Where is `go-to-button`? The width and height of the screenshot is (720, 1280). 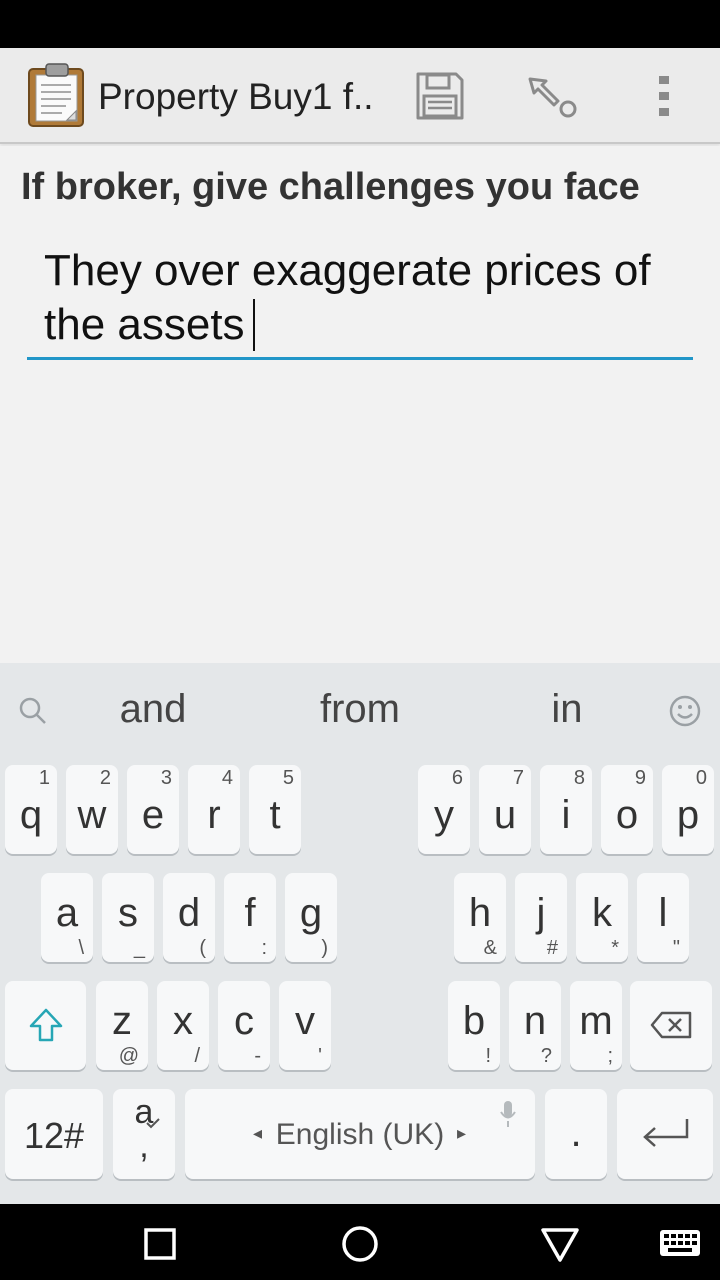 go-to-button is located at coordinates (552, 96).